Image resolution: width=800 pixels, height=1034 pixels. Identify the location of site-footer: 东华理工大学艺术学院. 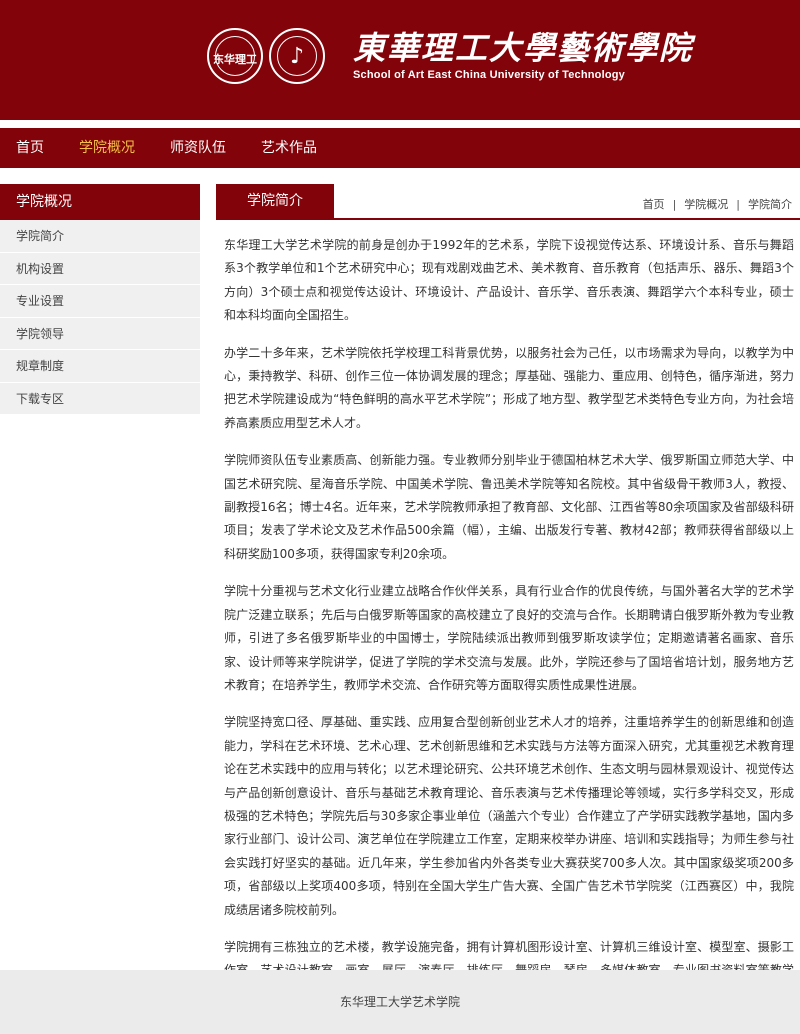
(400, 1002).